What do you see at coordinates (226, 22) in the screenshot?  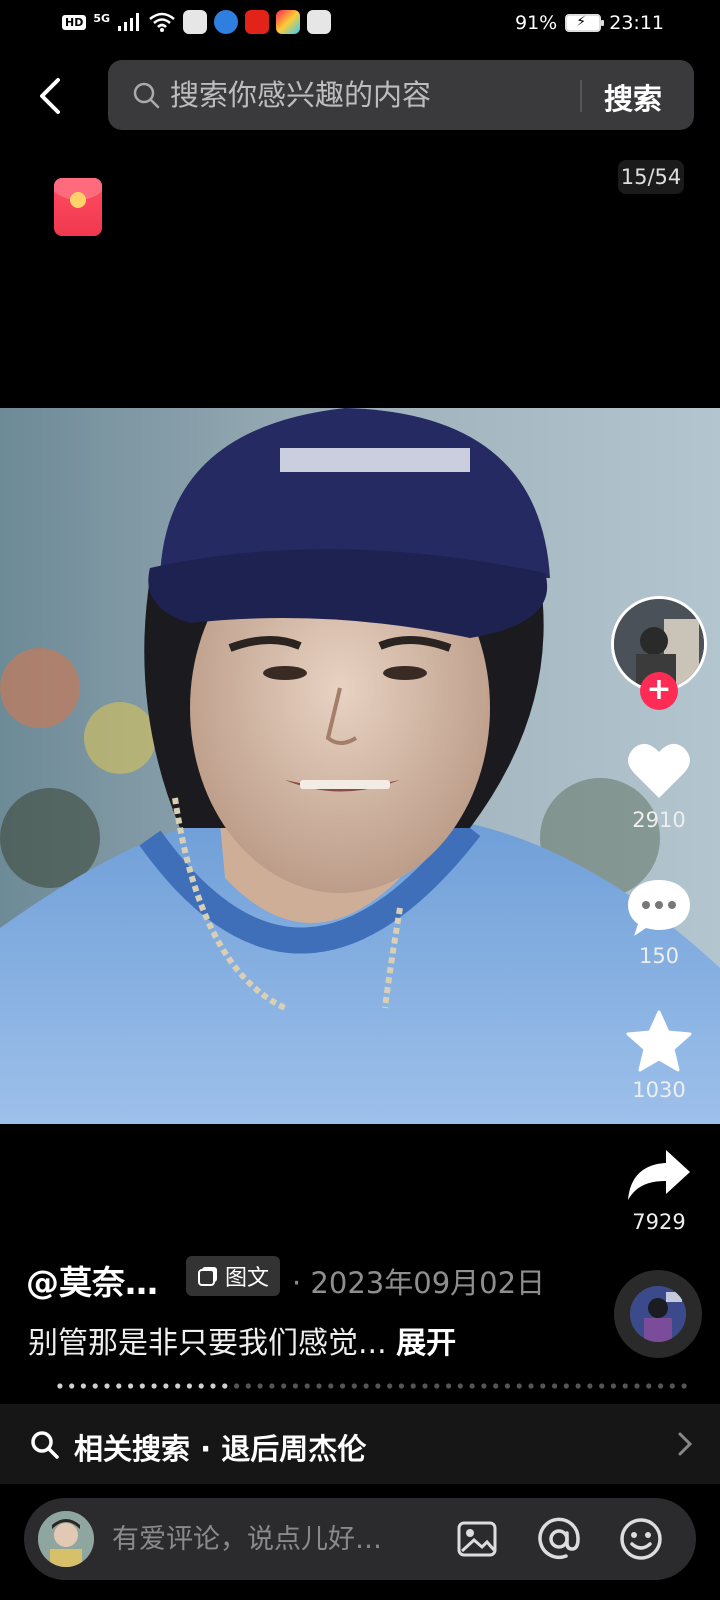 I see `browser-notification-icon` at bounding box center [226, 22].